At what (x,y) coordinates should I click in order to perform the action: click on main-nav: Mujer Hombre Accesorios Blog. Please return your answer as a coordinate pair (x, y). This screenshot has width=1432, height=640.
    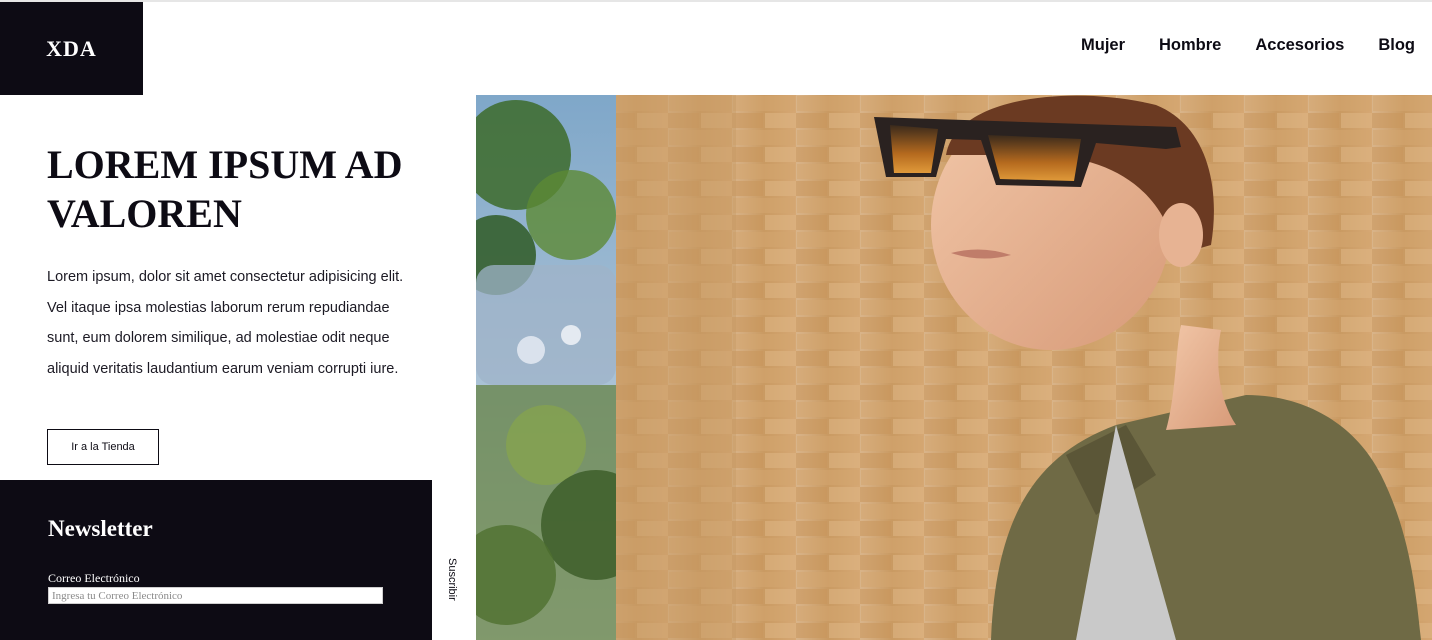
    Looking at the image, I should click on (1248, 45).